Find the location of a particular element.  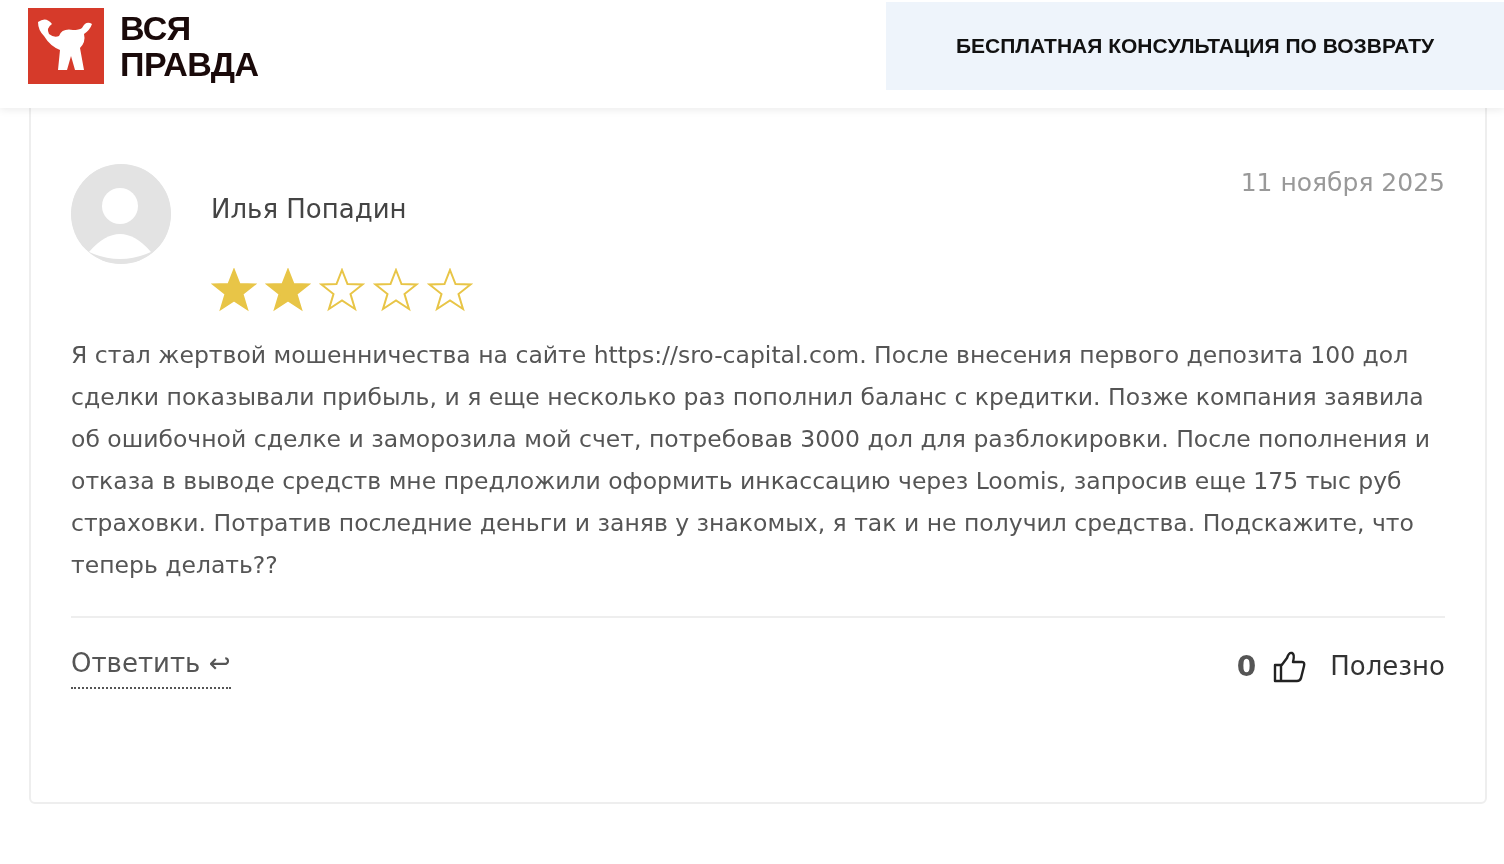

review-date: 11 ноября 2025 is located at coordinates (1342, 183).